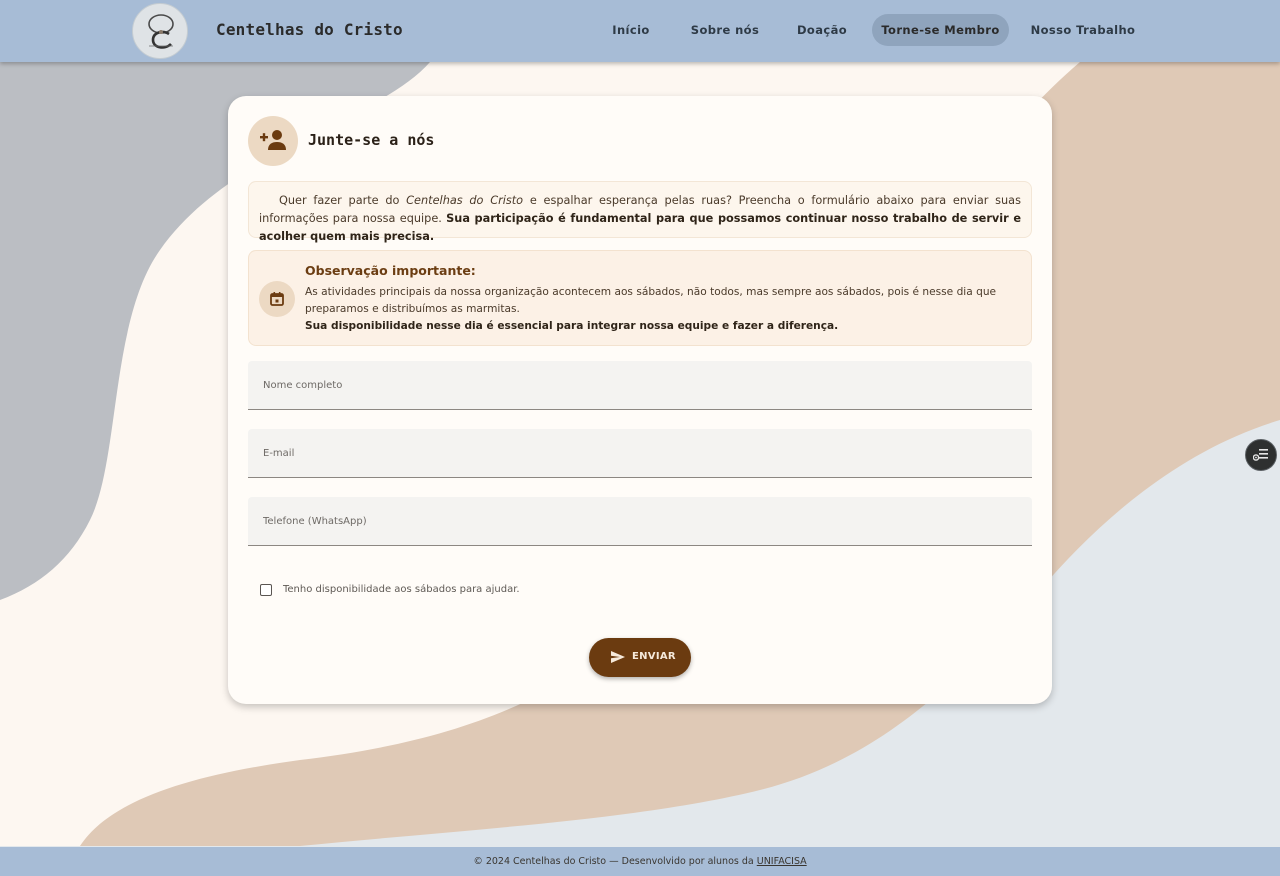 This screenshot has width=1280, height=876. Describe the element at coordinates (1083, 30) in the screenshot. I see `nav-nosso-trabalho: Nosso Trabalho` at that location.